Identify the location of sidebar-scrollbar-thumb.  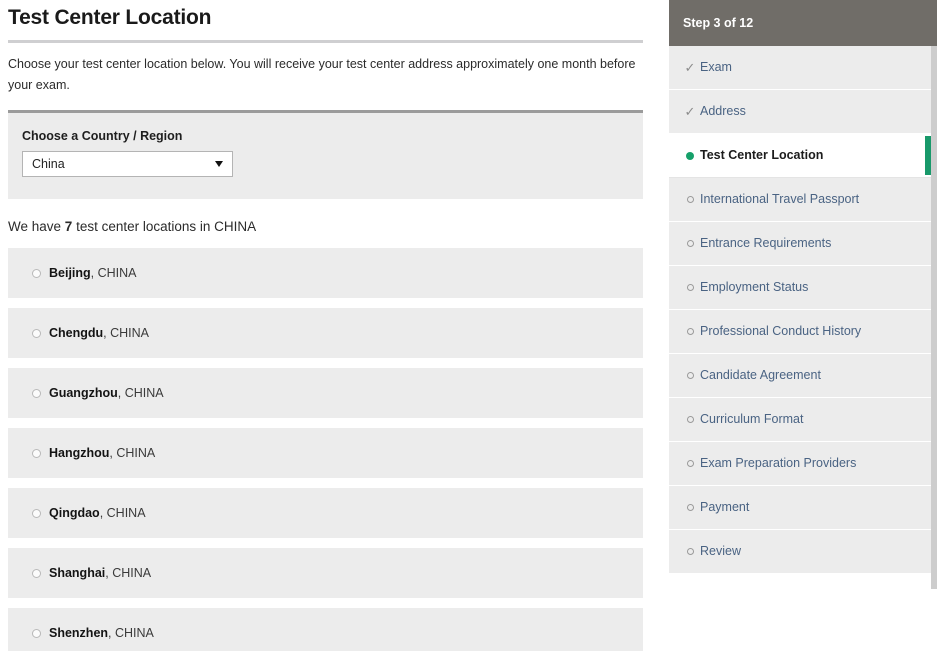
(934, 317).